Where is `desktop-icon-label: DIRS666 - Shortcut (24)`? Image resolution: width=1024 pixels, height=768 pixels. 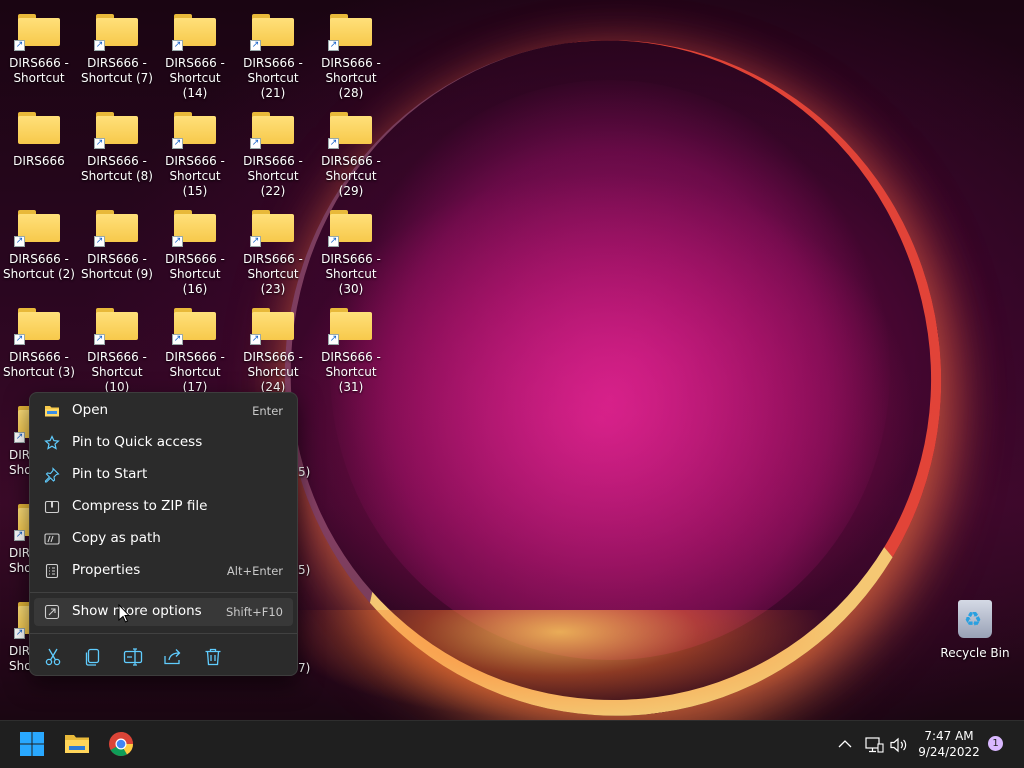 desktop-icon-label: DIRS666 - Shortcut (24) is located at coordinates (273, 372).